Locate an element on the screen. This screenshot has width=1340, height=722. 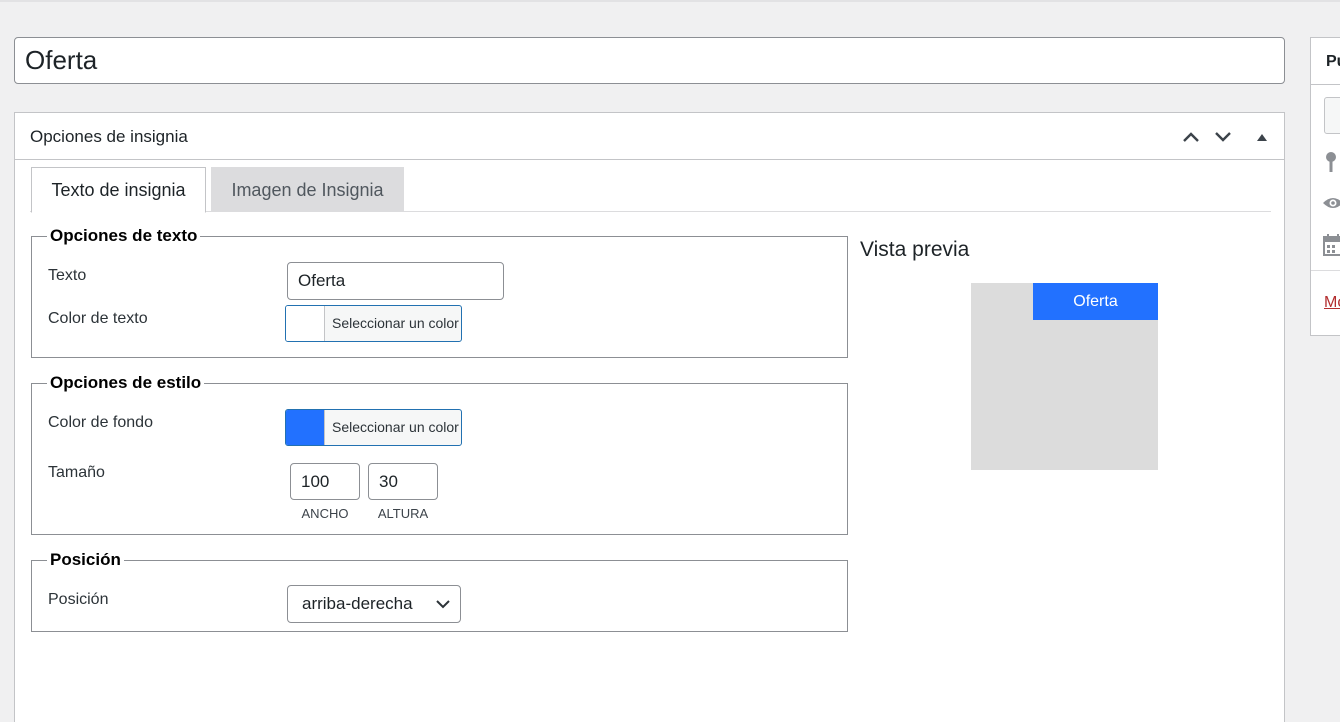
height-input: 30 is located at coordinates (403, 481).